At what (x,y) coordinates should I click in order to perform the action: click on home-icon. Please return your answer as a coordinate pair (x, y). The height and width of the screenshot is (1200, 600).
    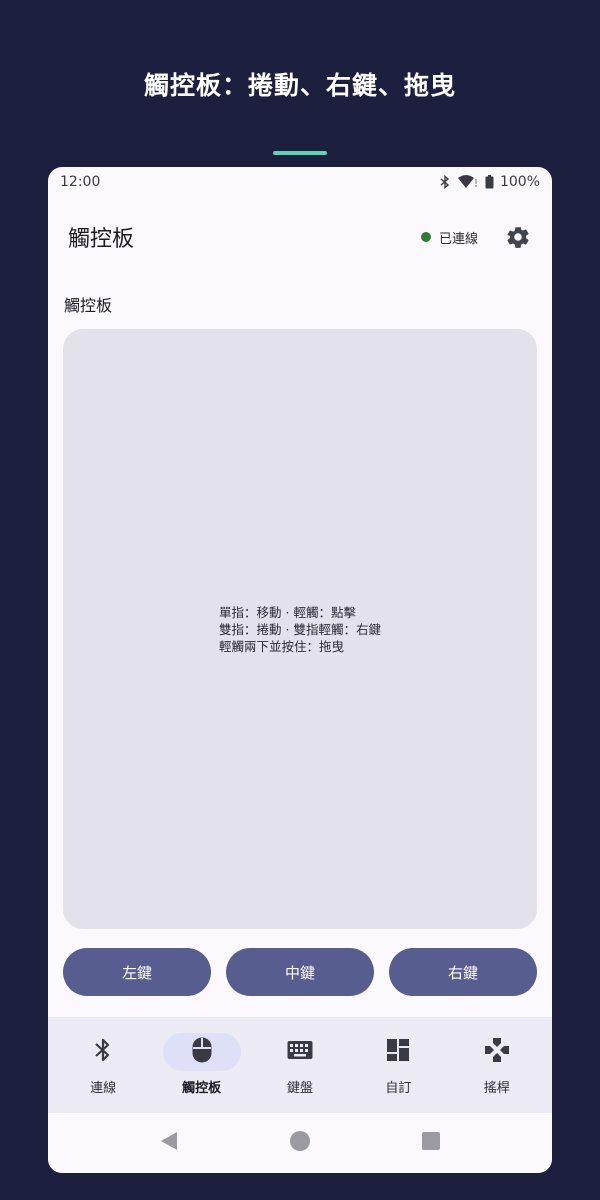
    Looking at the image, I should click on (300, 1143).